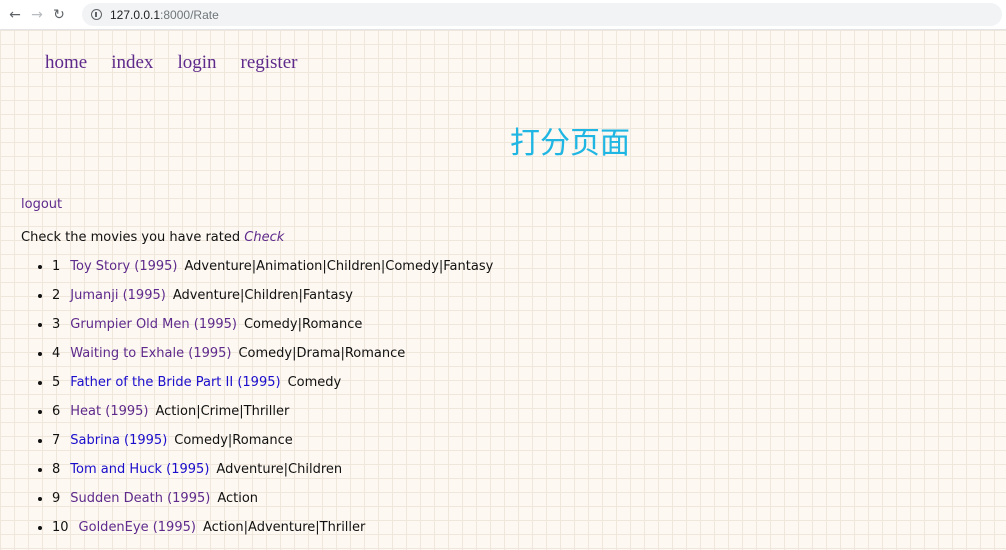  I want to click on movie-title-link: Father of the Bride Part II (1995), so click(175, 382).